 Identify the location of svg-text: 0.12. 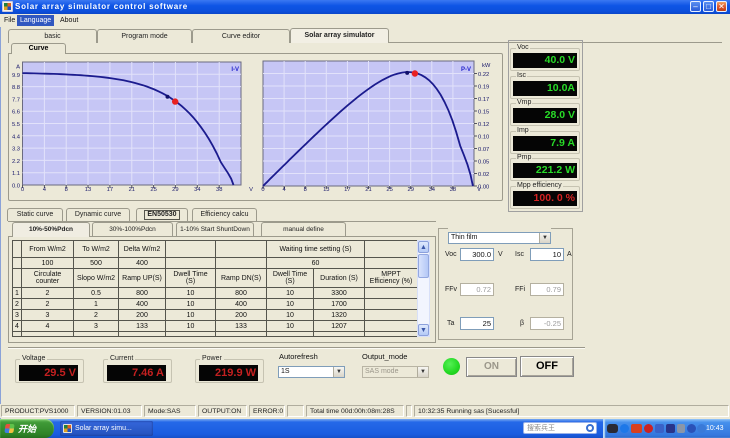
(483, 125).